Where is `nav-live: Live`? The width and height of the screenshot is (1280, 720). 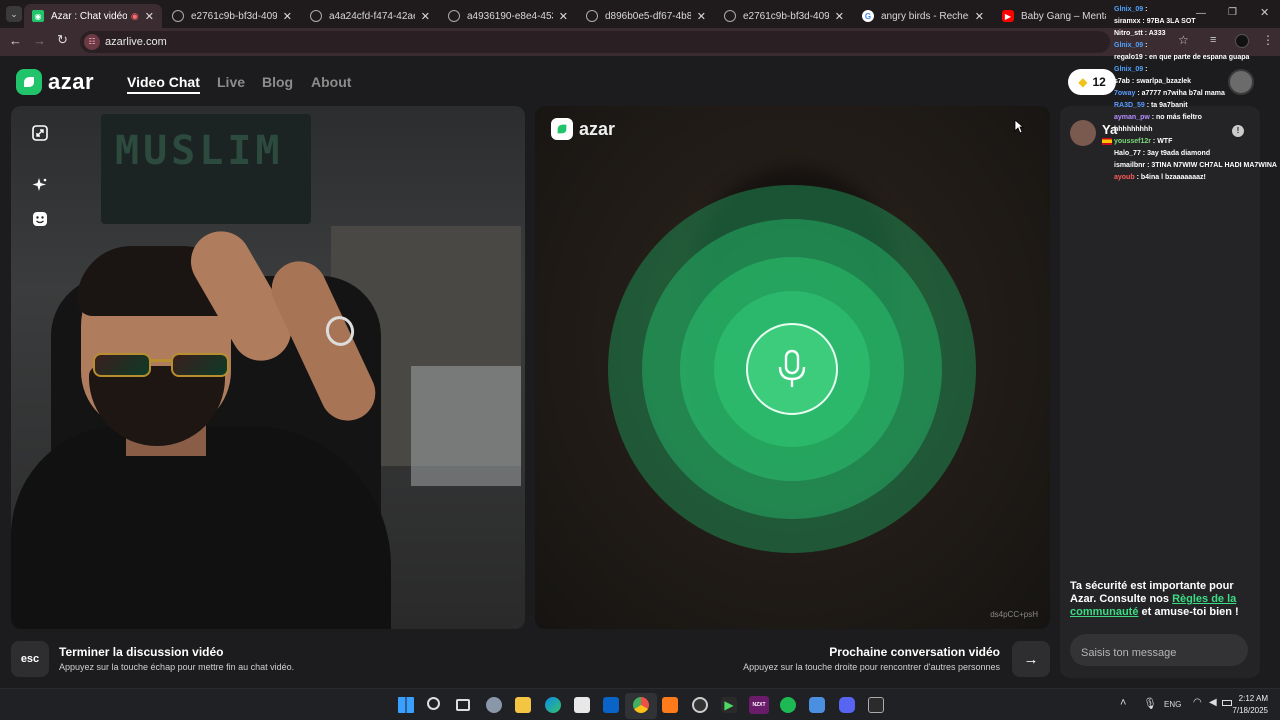
nav-live: Live is located at coordinates (231, 82).